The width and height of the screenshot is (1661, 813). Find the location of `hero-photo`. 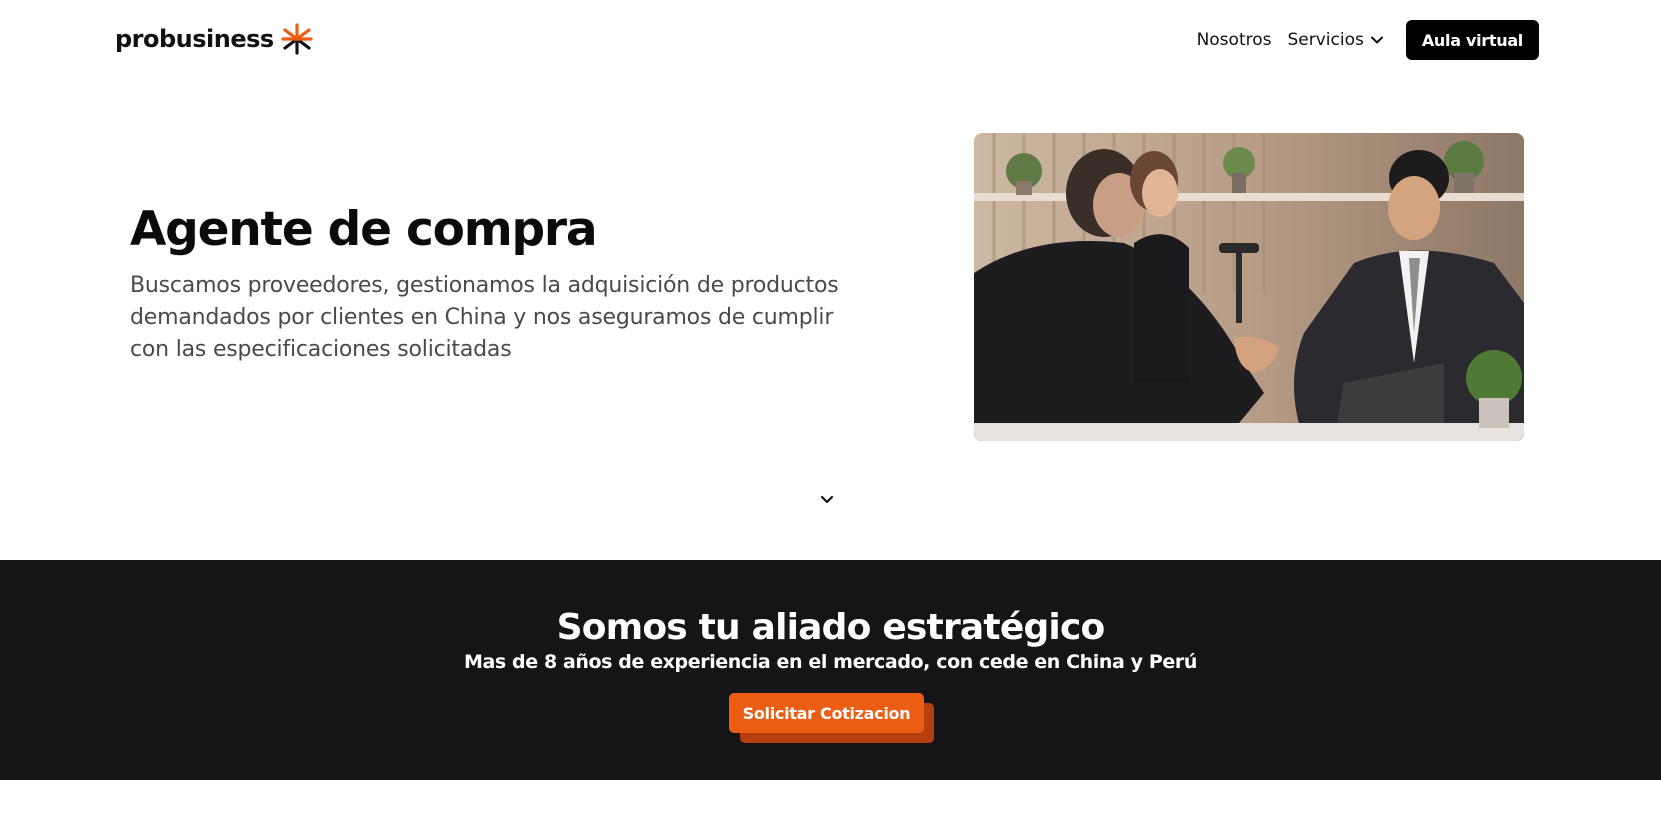

hero-photo is located at coordinates (1249, 287).